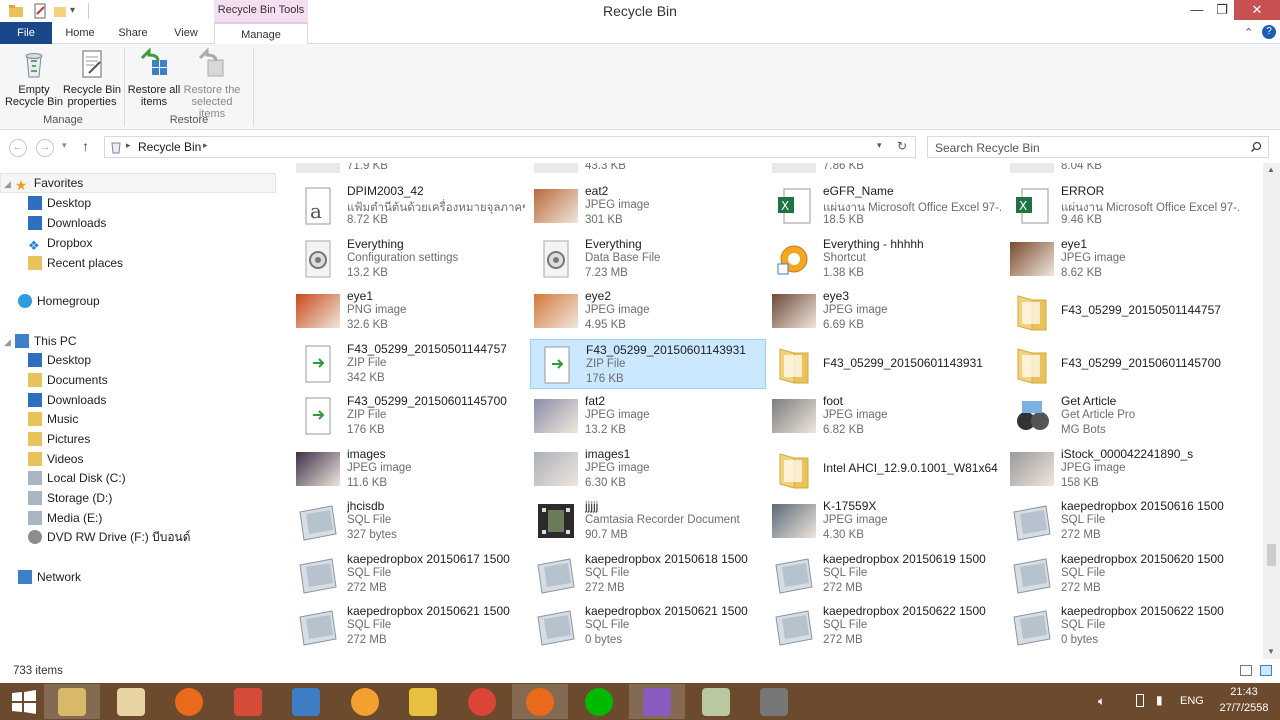  What do you see at coordinates (1248, 32) in the screenshot?
I see `collapse-ribbon-icon: ⌃` at bounding box center [1248, 32].